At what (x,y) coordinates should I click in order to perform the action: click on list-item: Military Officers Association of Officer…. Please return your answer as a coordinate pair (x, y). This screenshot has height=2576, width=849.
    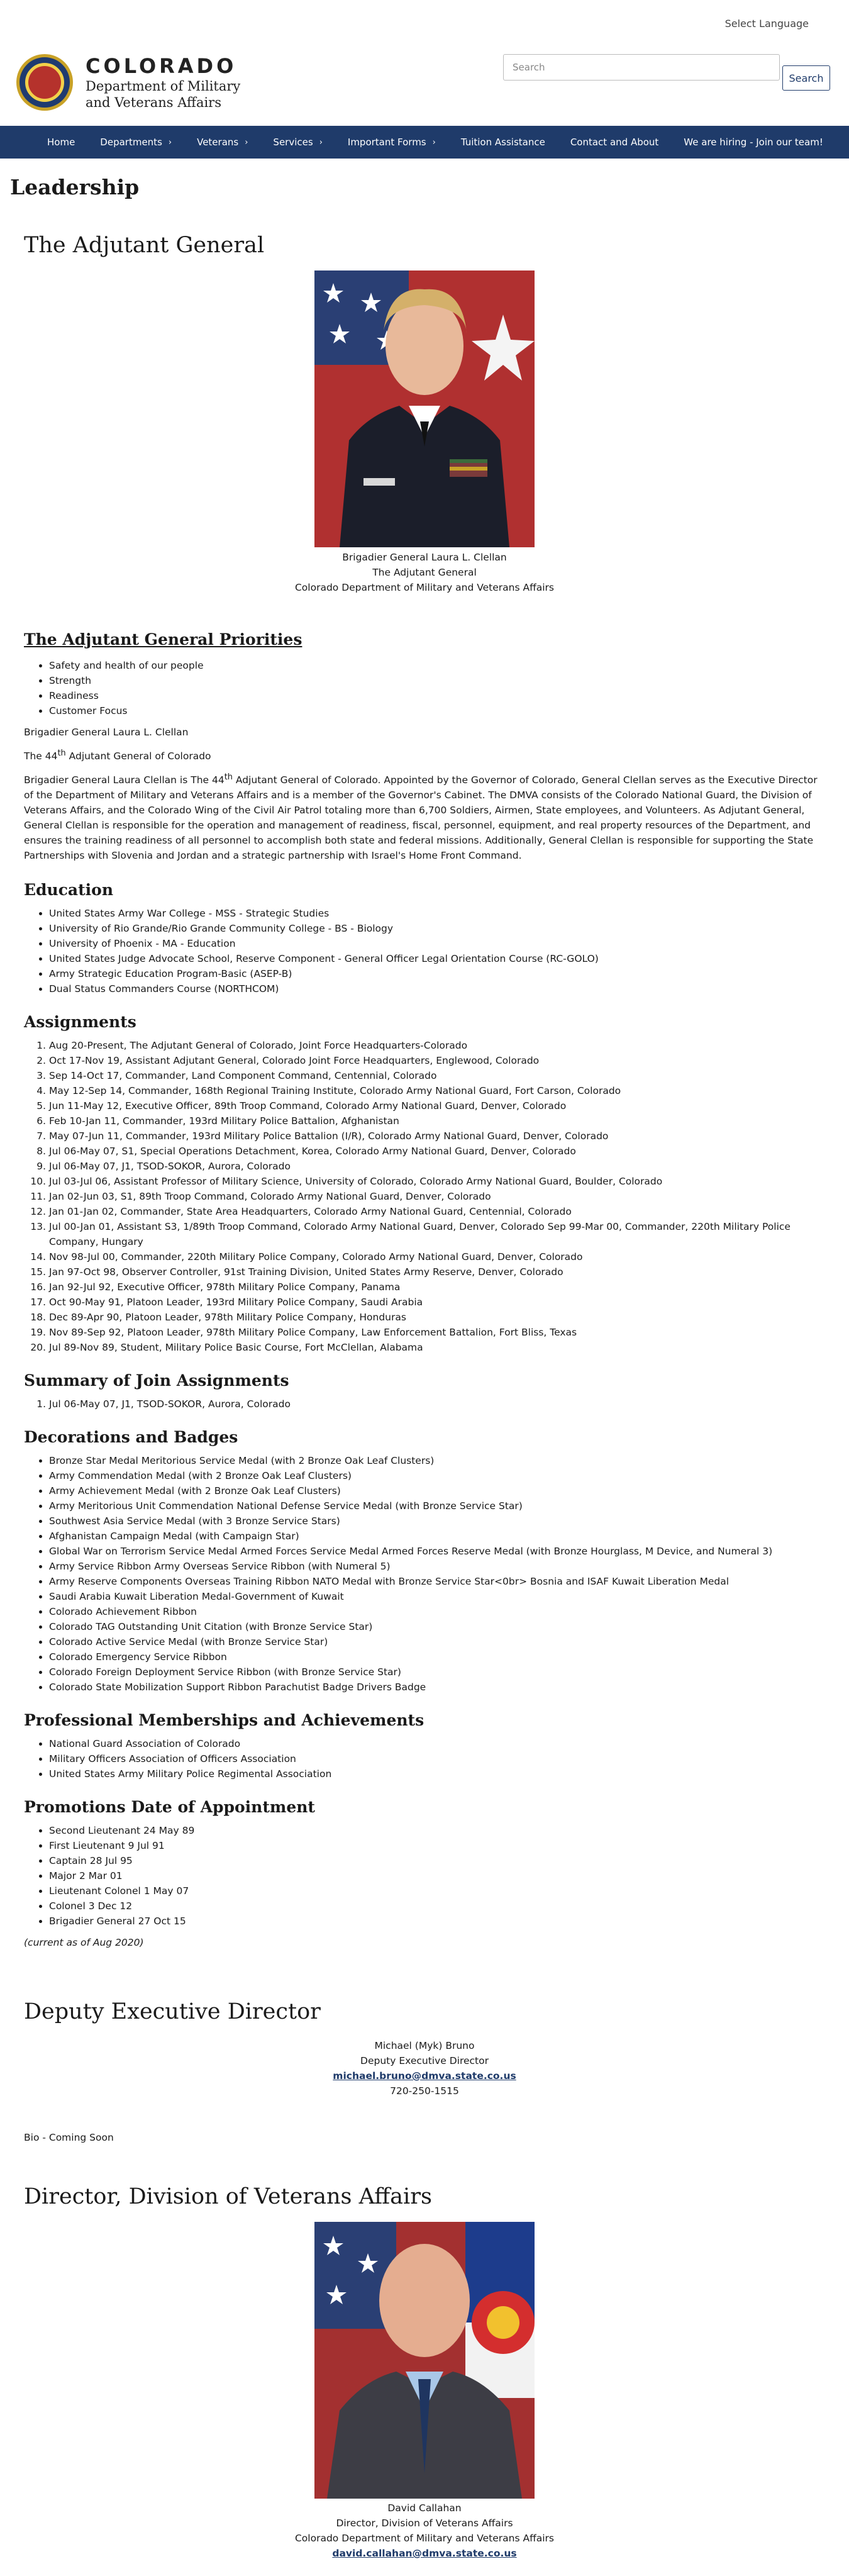
    Looking at the image, I should click on (439, 1758).